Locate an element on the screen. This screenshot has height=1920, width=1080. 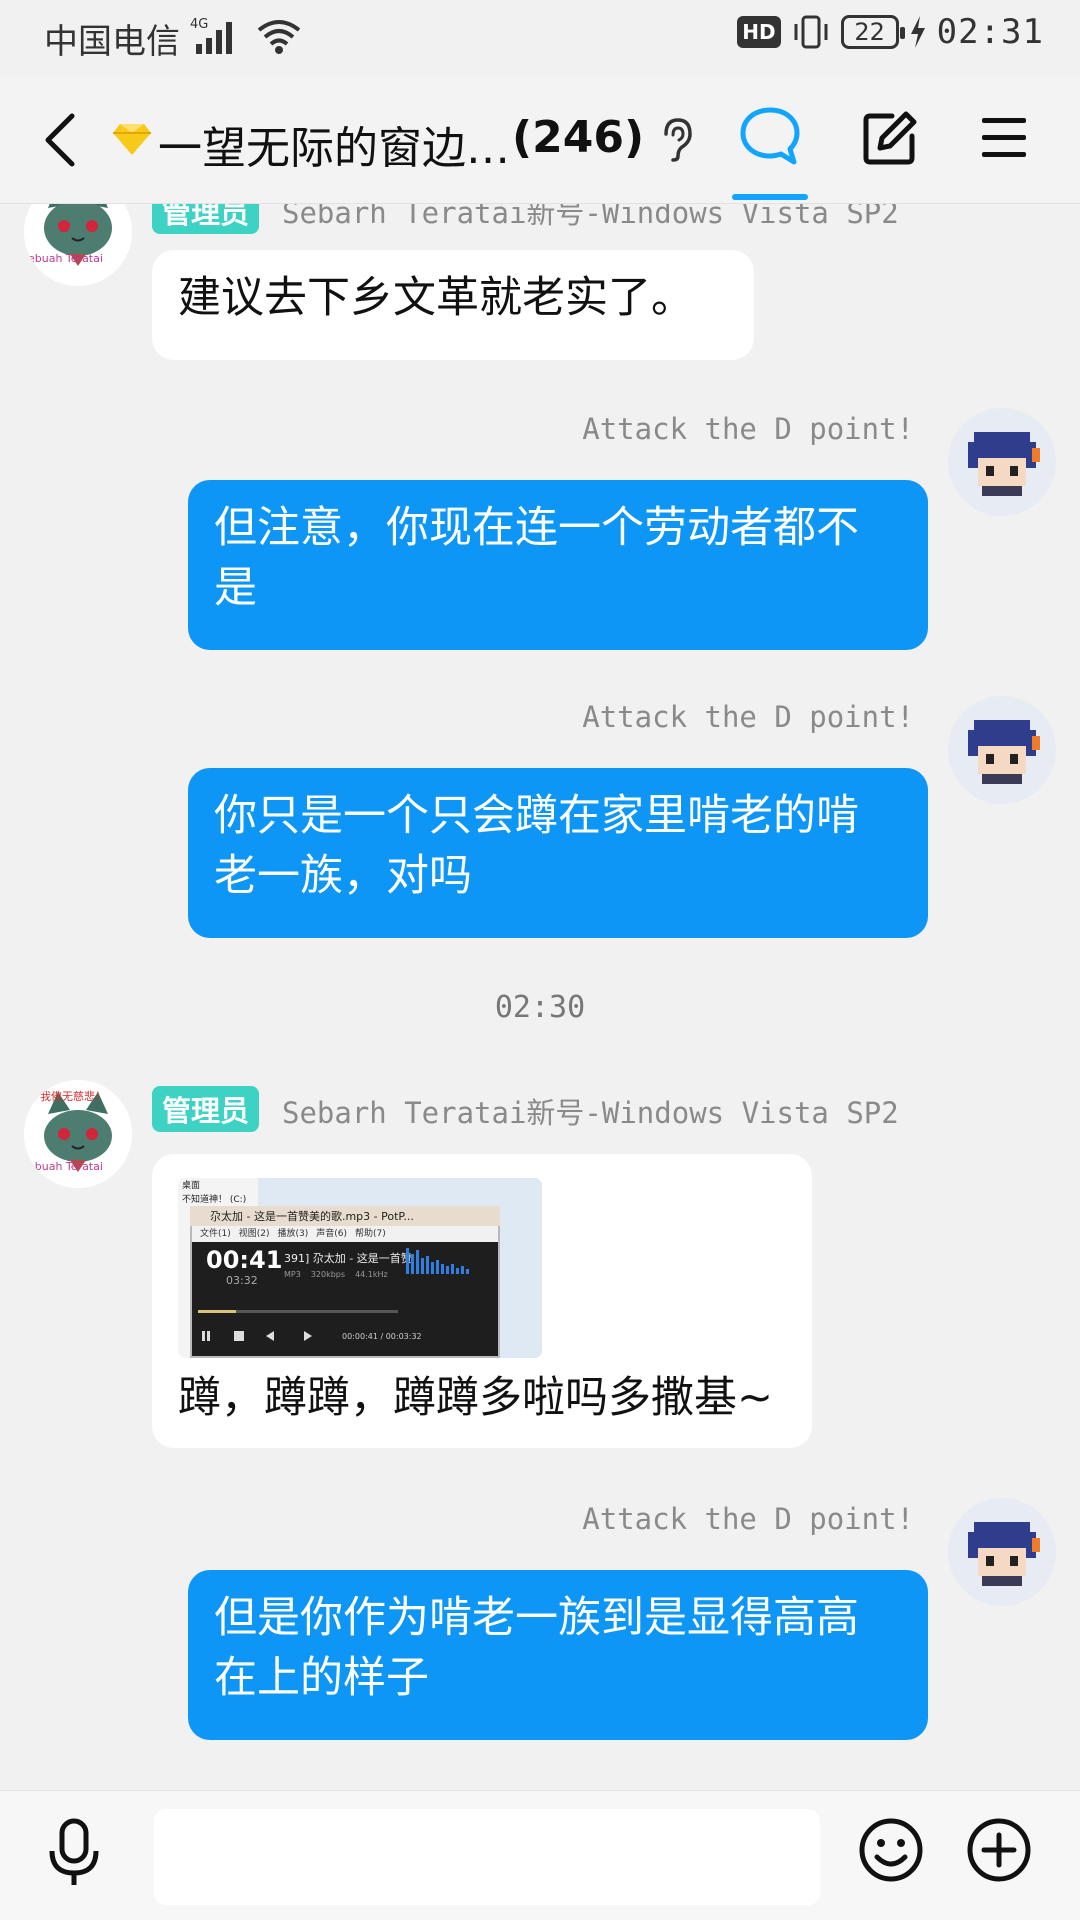
edit-note-icon is located at coordinates (890, 138).